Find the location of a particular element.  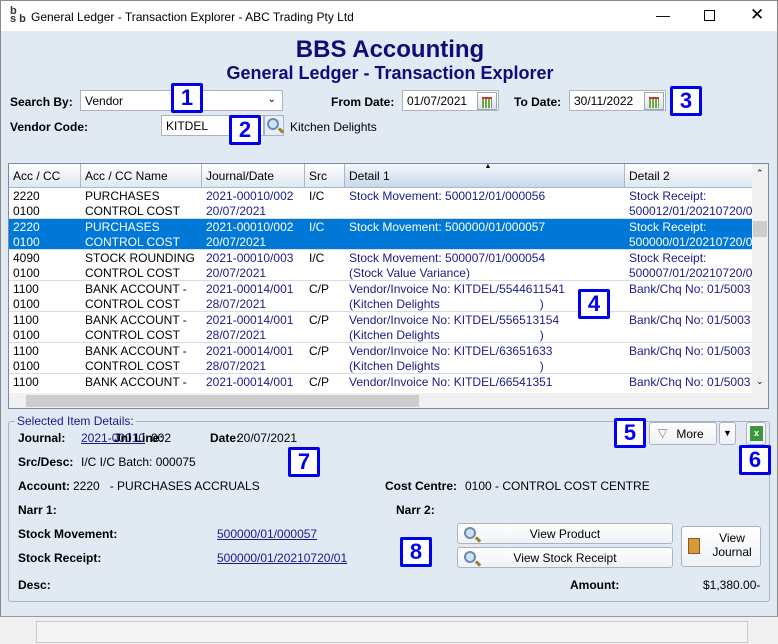

chevron-down-icon: ⌄ is located at coordinates (271, 99).